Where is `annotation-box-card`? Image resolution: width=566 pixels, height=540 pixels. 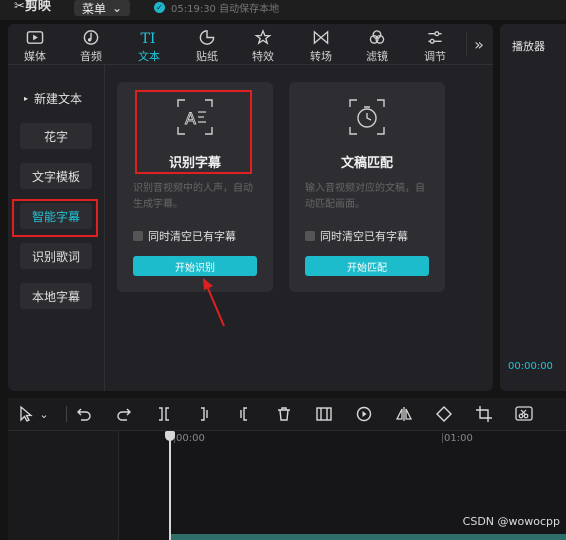 annotation-box-card is located at coordinates (193, 132).